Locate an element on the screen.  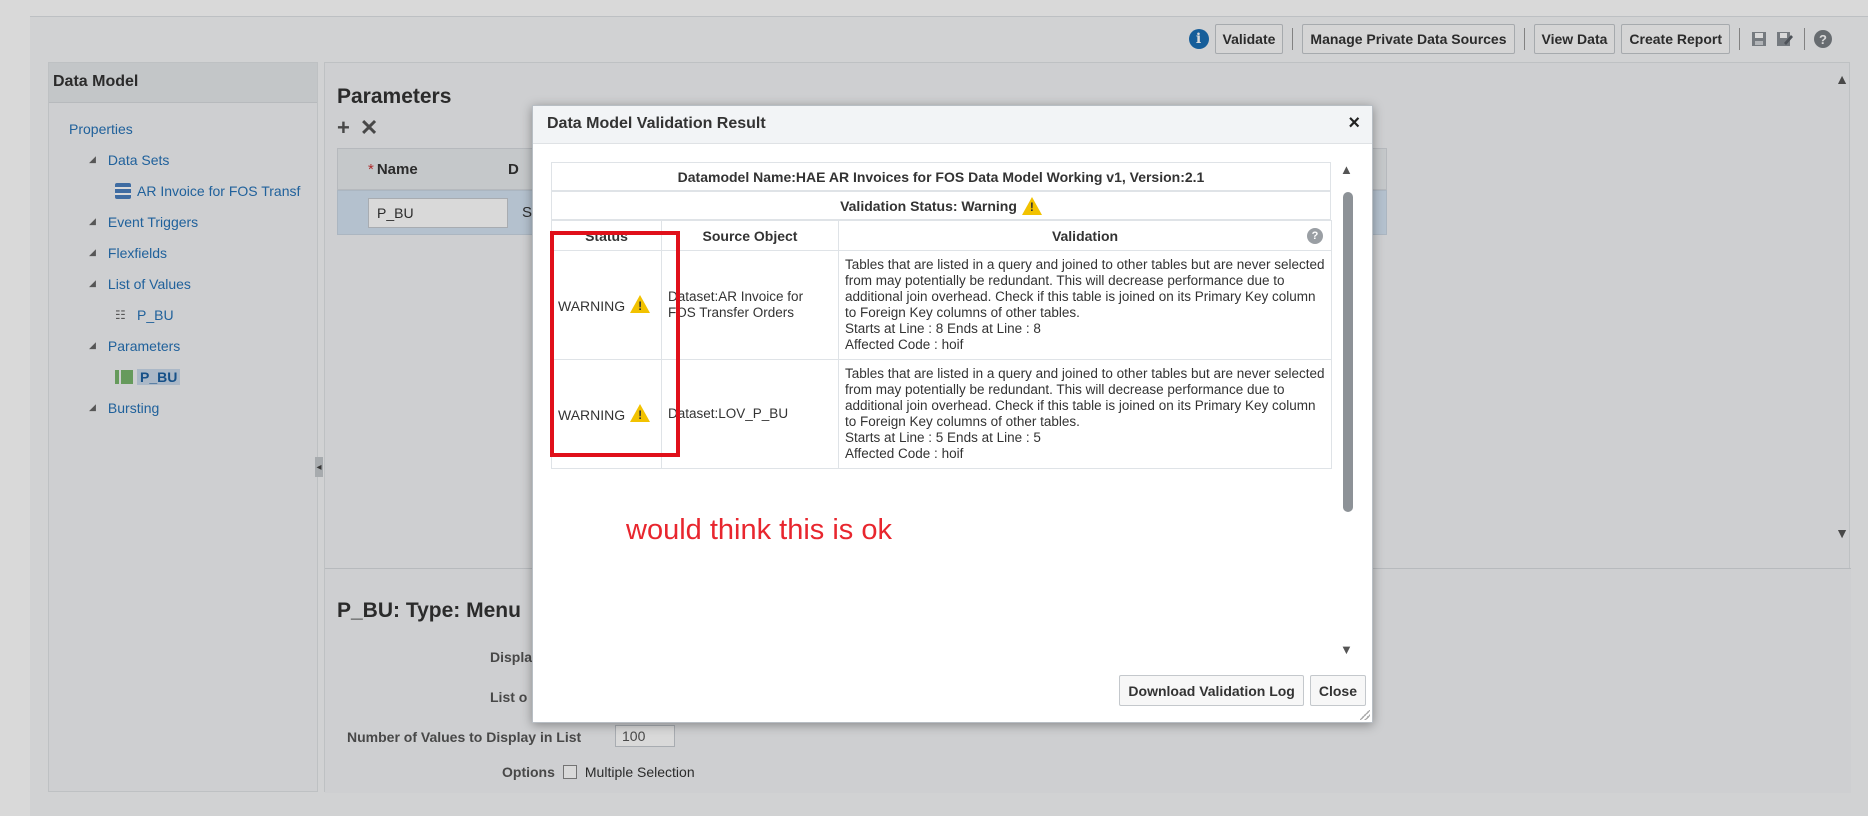
scrollbar-thumb is located at coordinates (1348, 352).